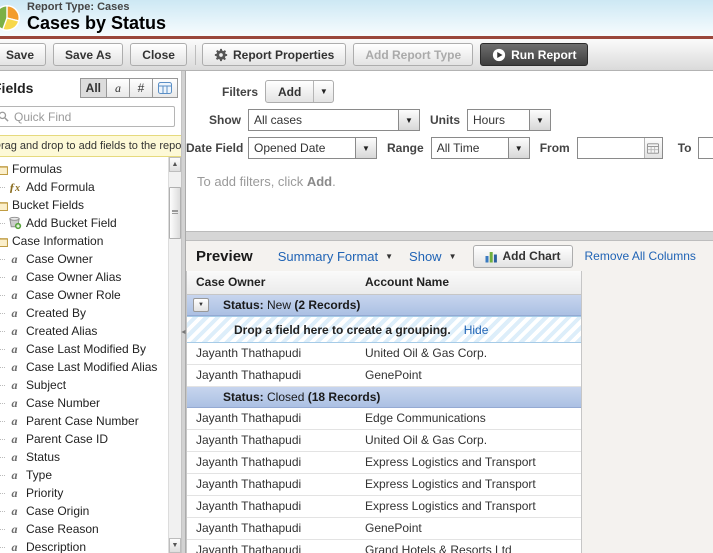 The image size is (713, 553). I want to click on range-select: All Time, so click(480, 148).